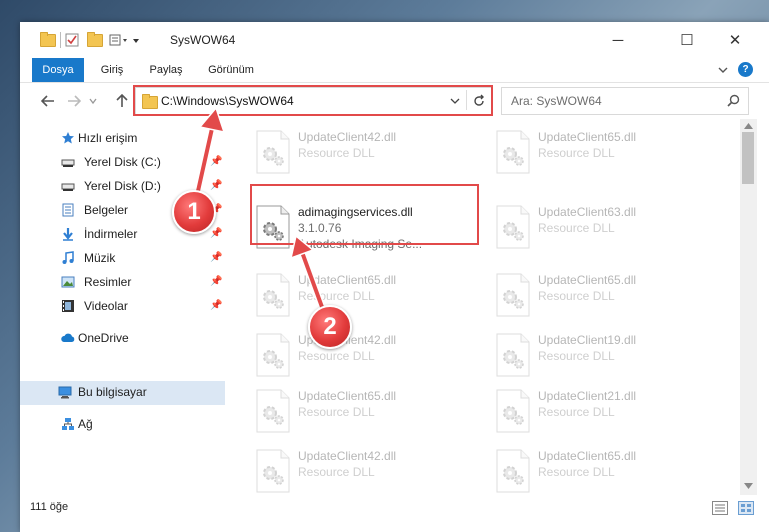 The height and width of the screenshot is (532, 769). What do you see at coordinates (112, 392) in the screenshot?
I see `sidebar-item-label: Bu bilgisayar` at bounding box center [112, 392].